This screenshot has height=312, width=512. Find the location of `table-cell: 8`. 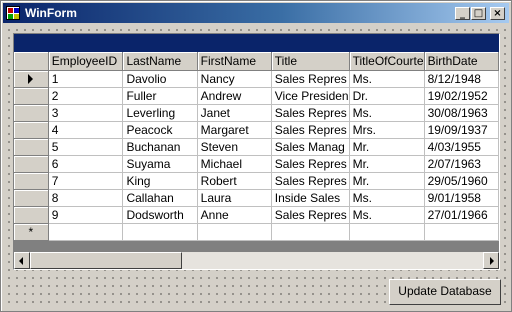

table-cell: 8 is located at coordinates (86, 198).